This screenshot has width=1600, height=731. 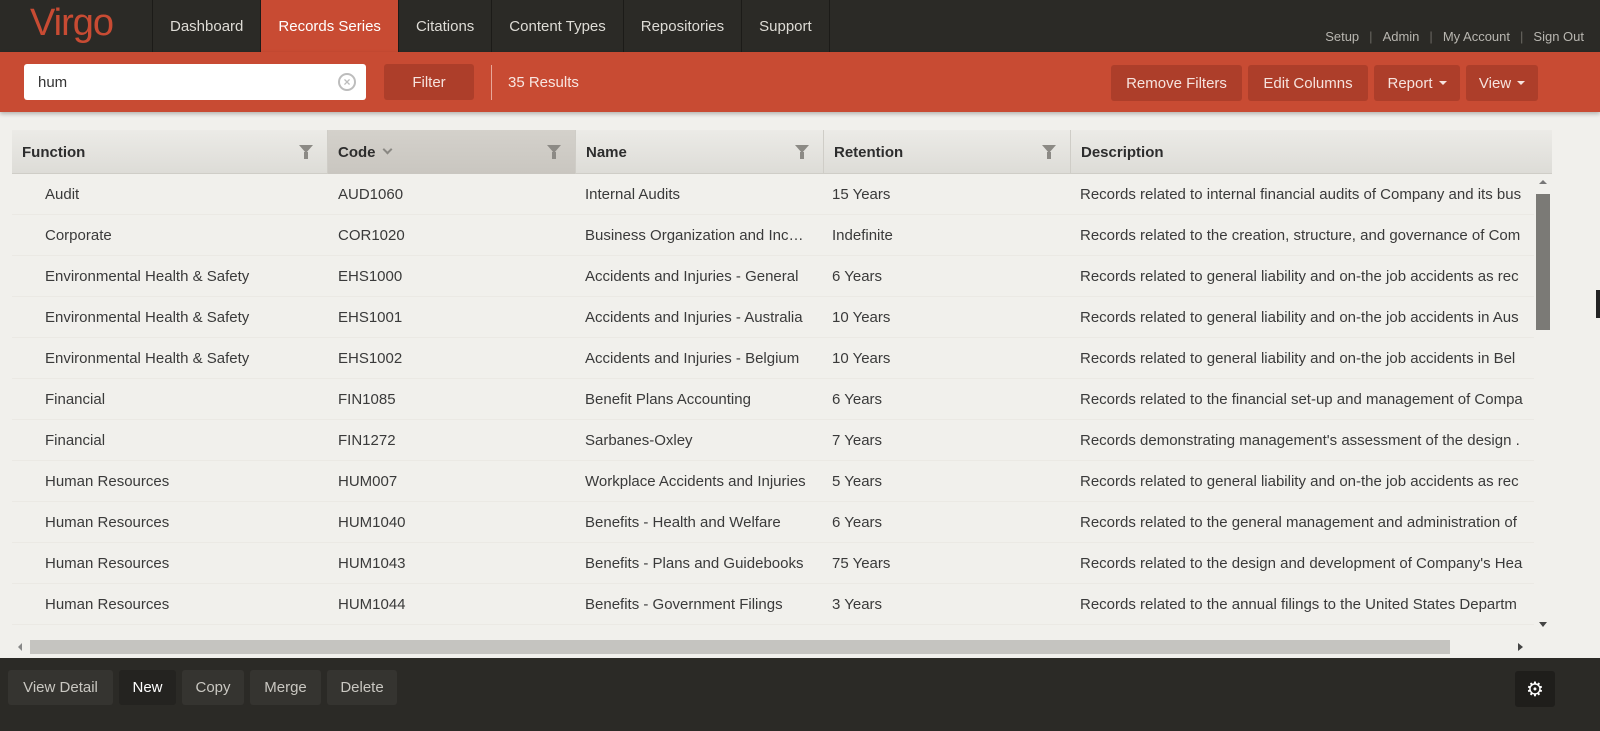 I want to click on new-button: New, so click(x=147, y=687).